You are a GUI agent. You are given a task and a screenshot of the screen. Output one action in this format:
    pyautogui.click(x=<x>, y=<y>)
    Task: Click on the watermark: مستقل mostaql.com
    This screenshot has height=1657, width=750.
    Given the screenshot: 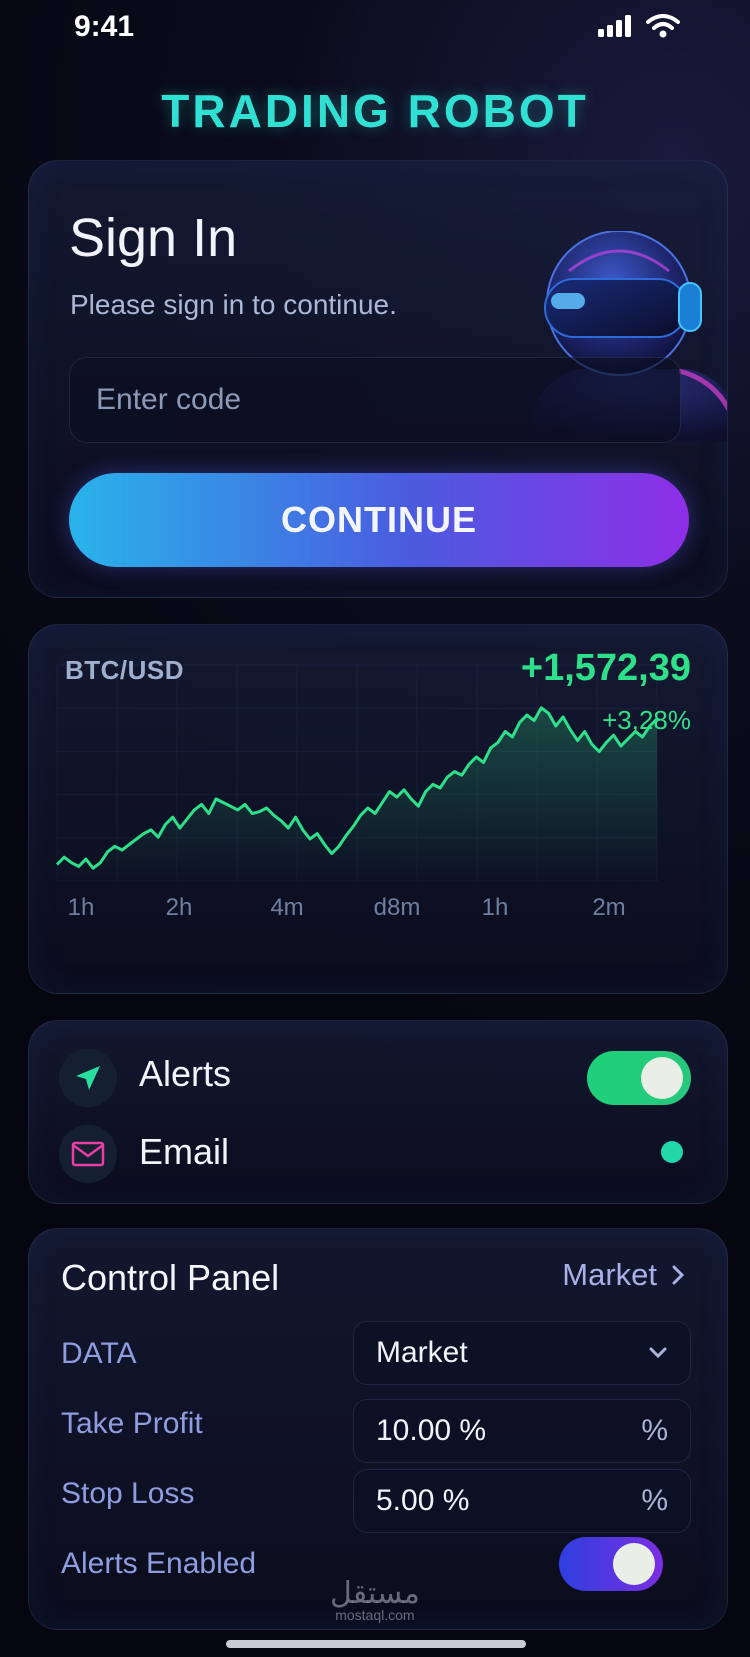 What is the action you would take?
    pyautogui.click(x=375, y=1599)
    